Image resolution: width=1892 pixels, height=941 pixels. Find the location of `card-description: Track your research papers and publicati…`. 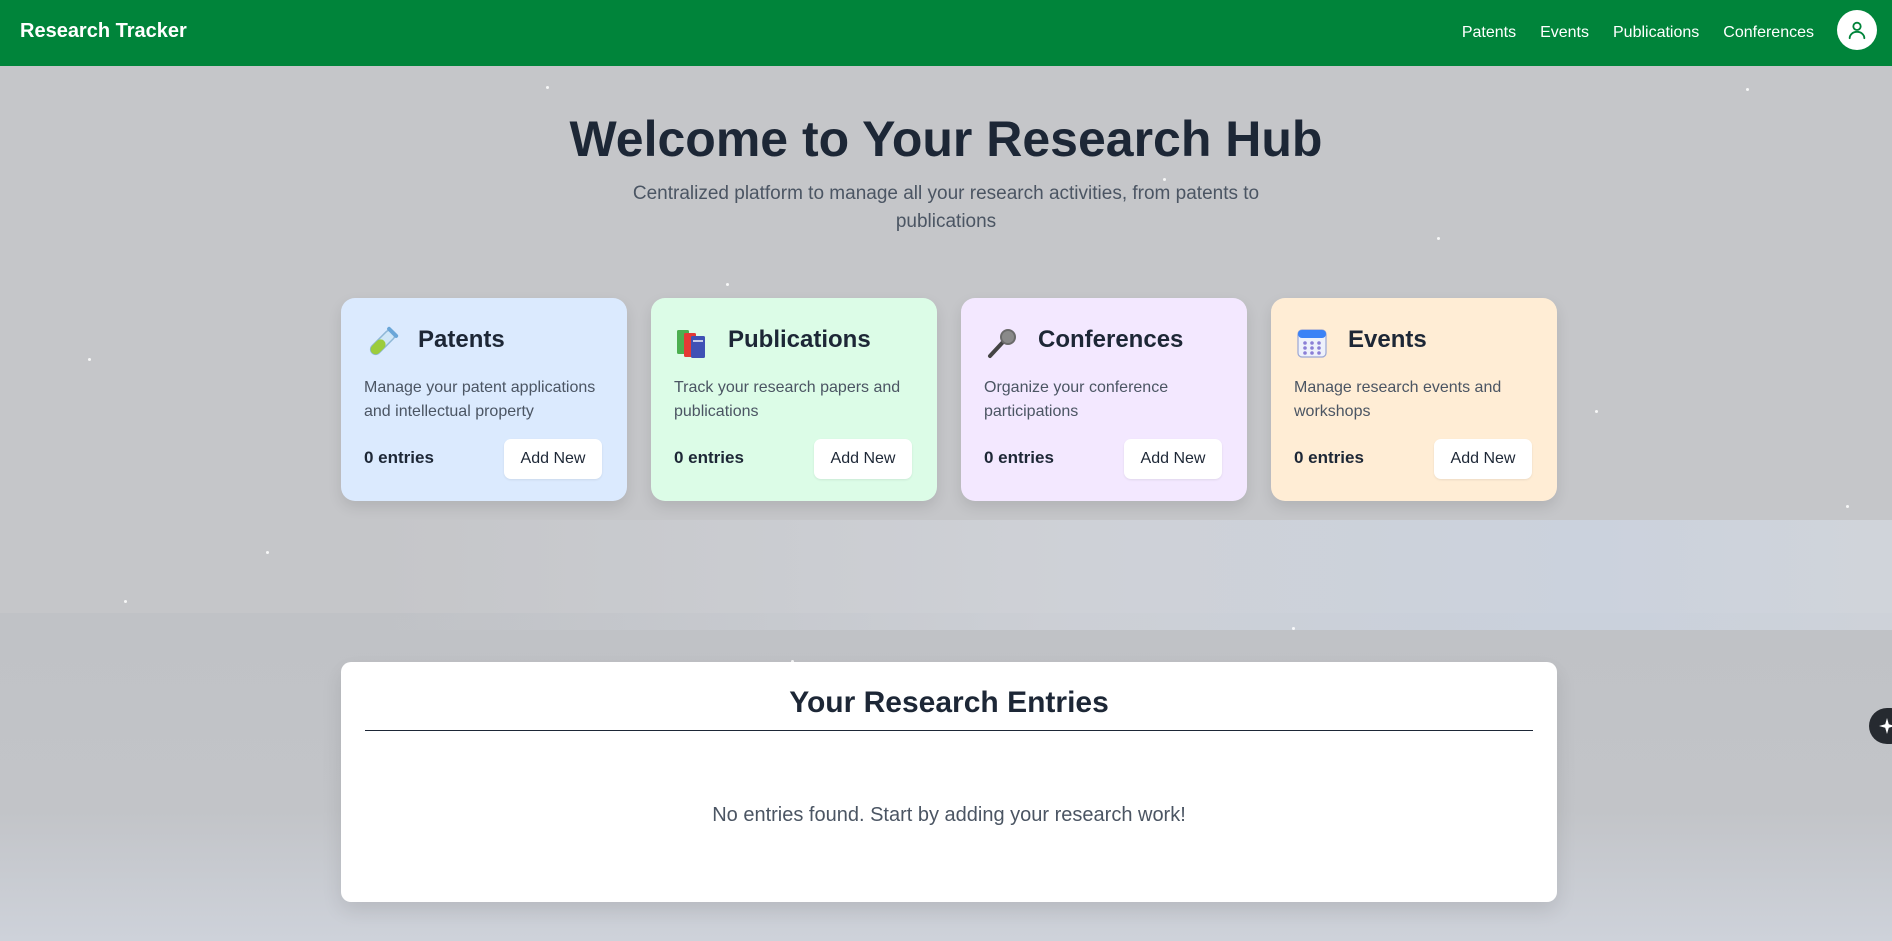

card-description: Track your research papers and publicati… is located at coordinates (787, 399).